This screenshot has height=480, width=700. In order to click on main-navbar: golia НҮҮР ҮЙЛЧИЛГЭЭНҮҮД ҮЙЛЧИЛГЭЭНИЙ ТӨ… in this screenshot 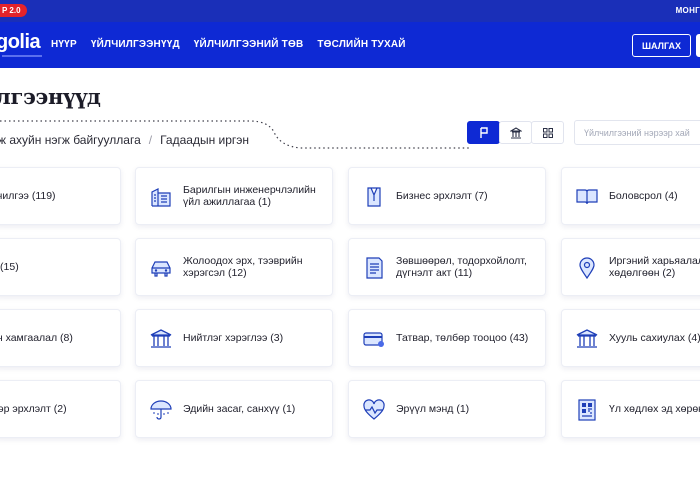, I will do `click(350, 45)`.